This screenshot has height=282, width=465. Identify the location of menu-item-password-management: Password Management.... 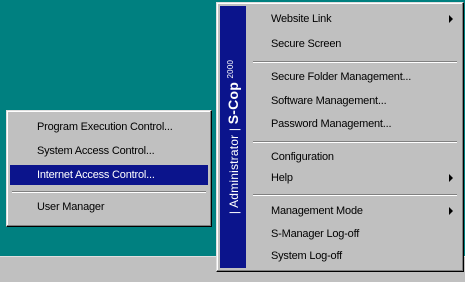
(355, 124).